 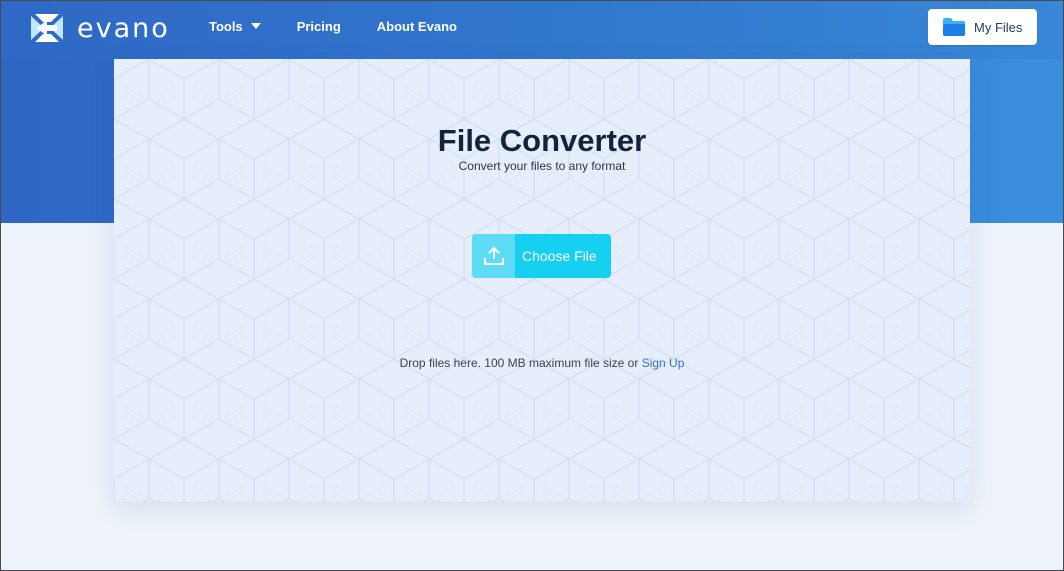 I want to click on chevron-down-icon, so click(x=255, y=26).